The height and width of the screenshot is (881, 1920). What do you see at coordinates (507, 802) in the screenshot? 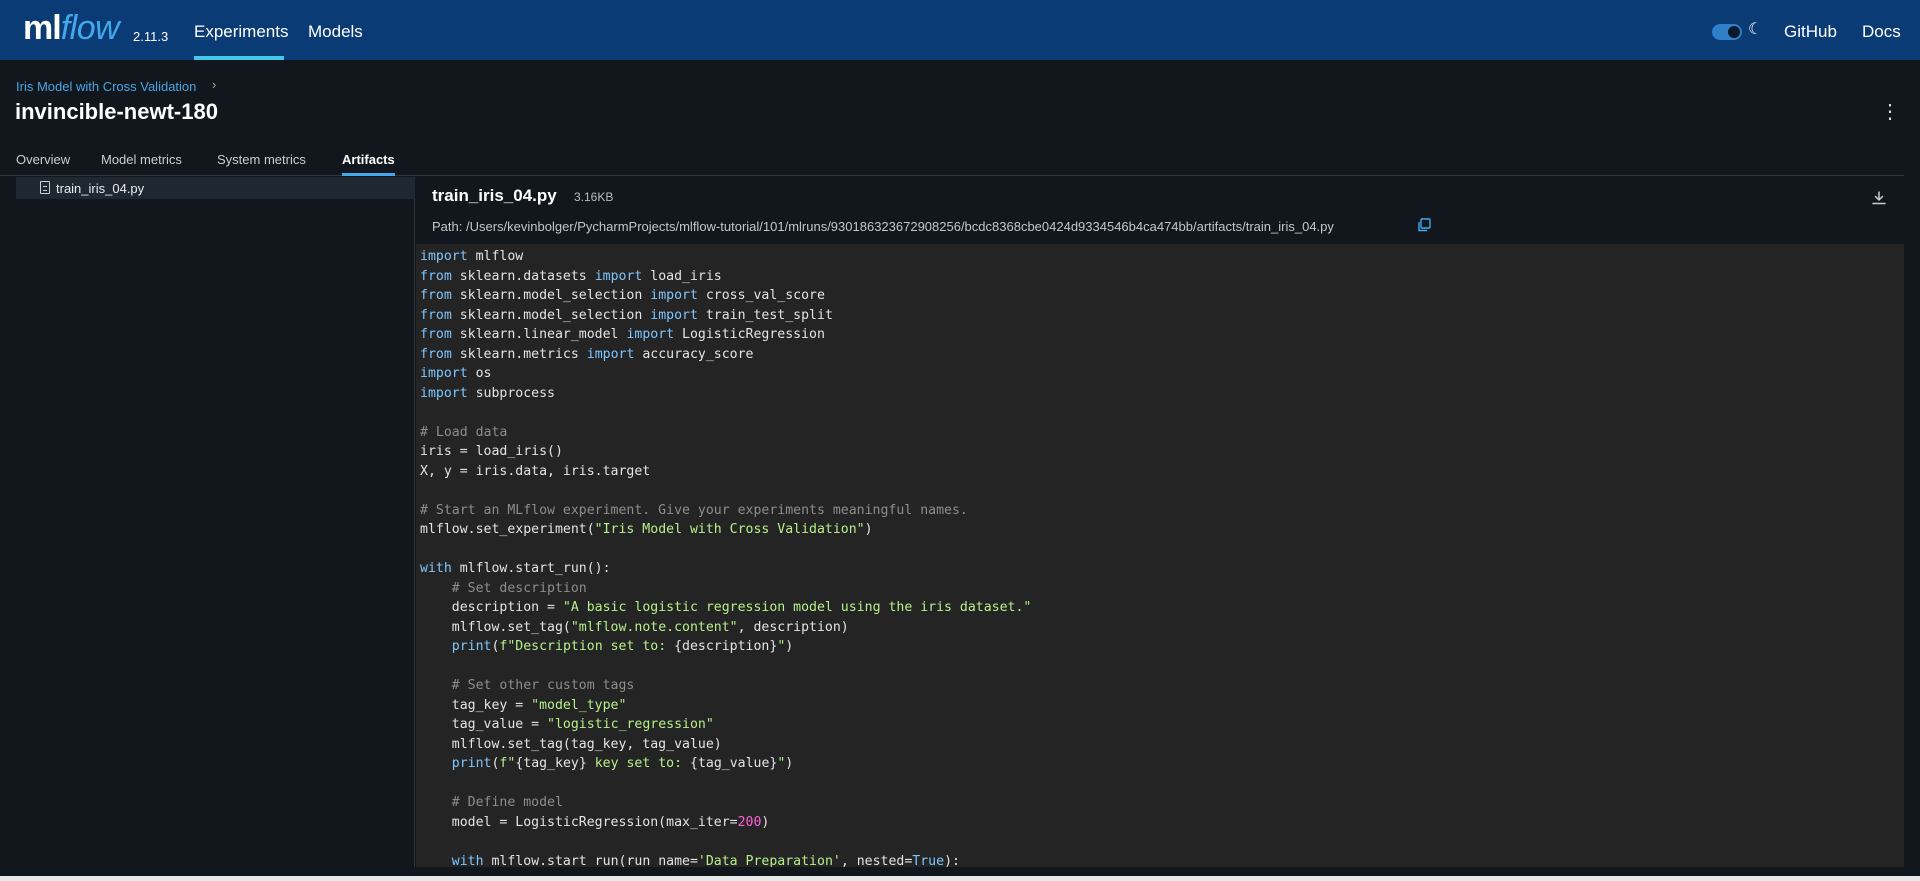
I see `code-token: # Define model` at bounding box center [507, 802].